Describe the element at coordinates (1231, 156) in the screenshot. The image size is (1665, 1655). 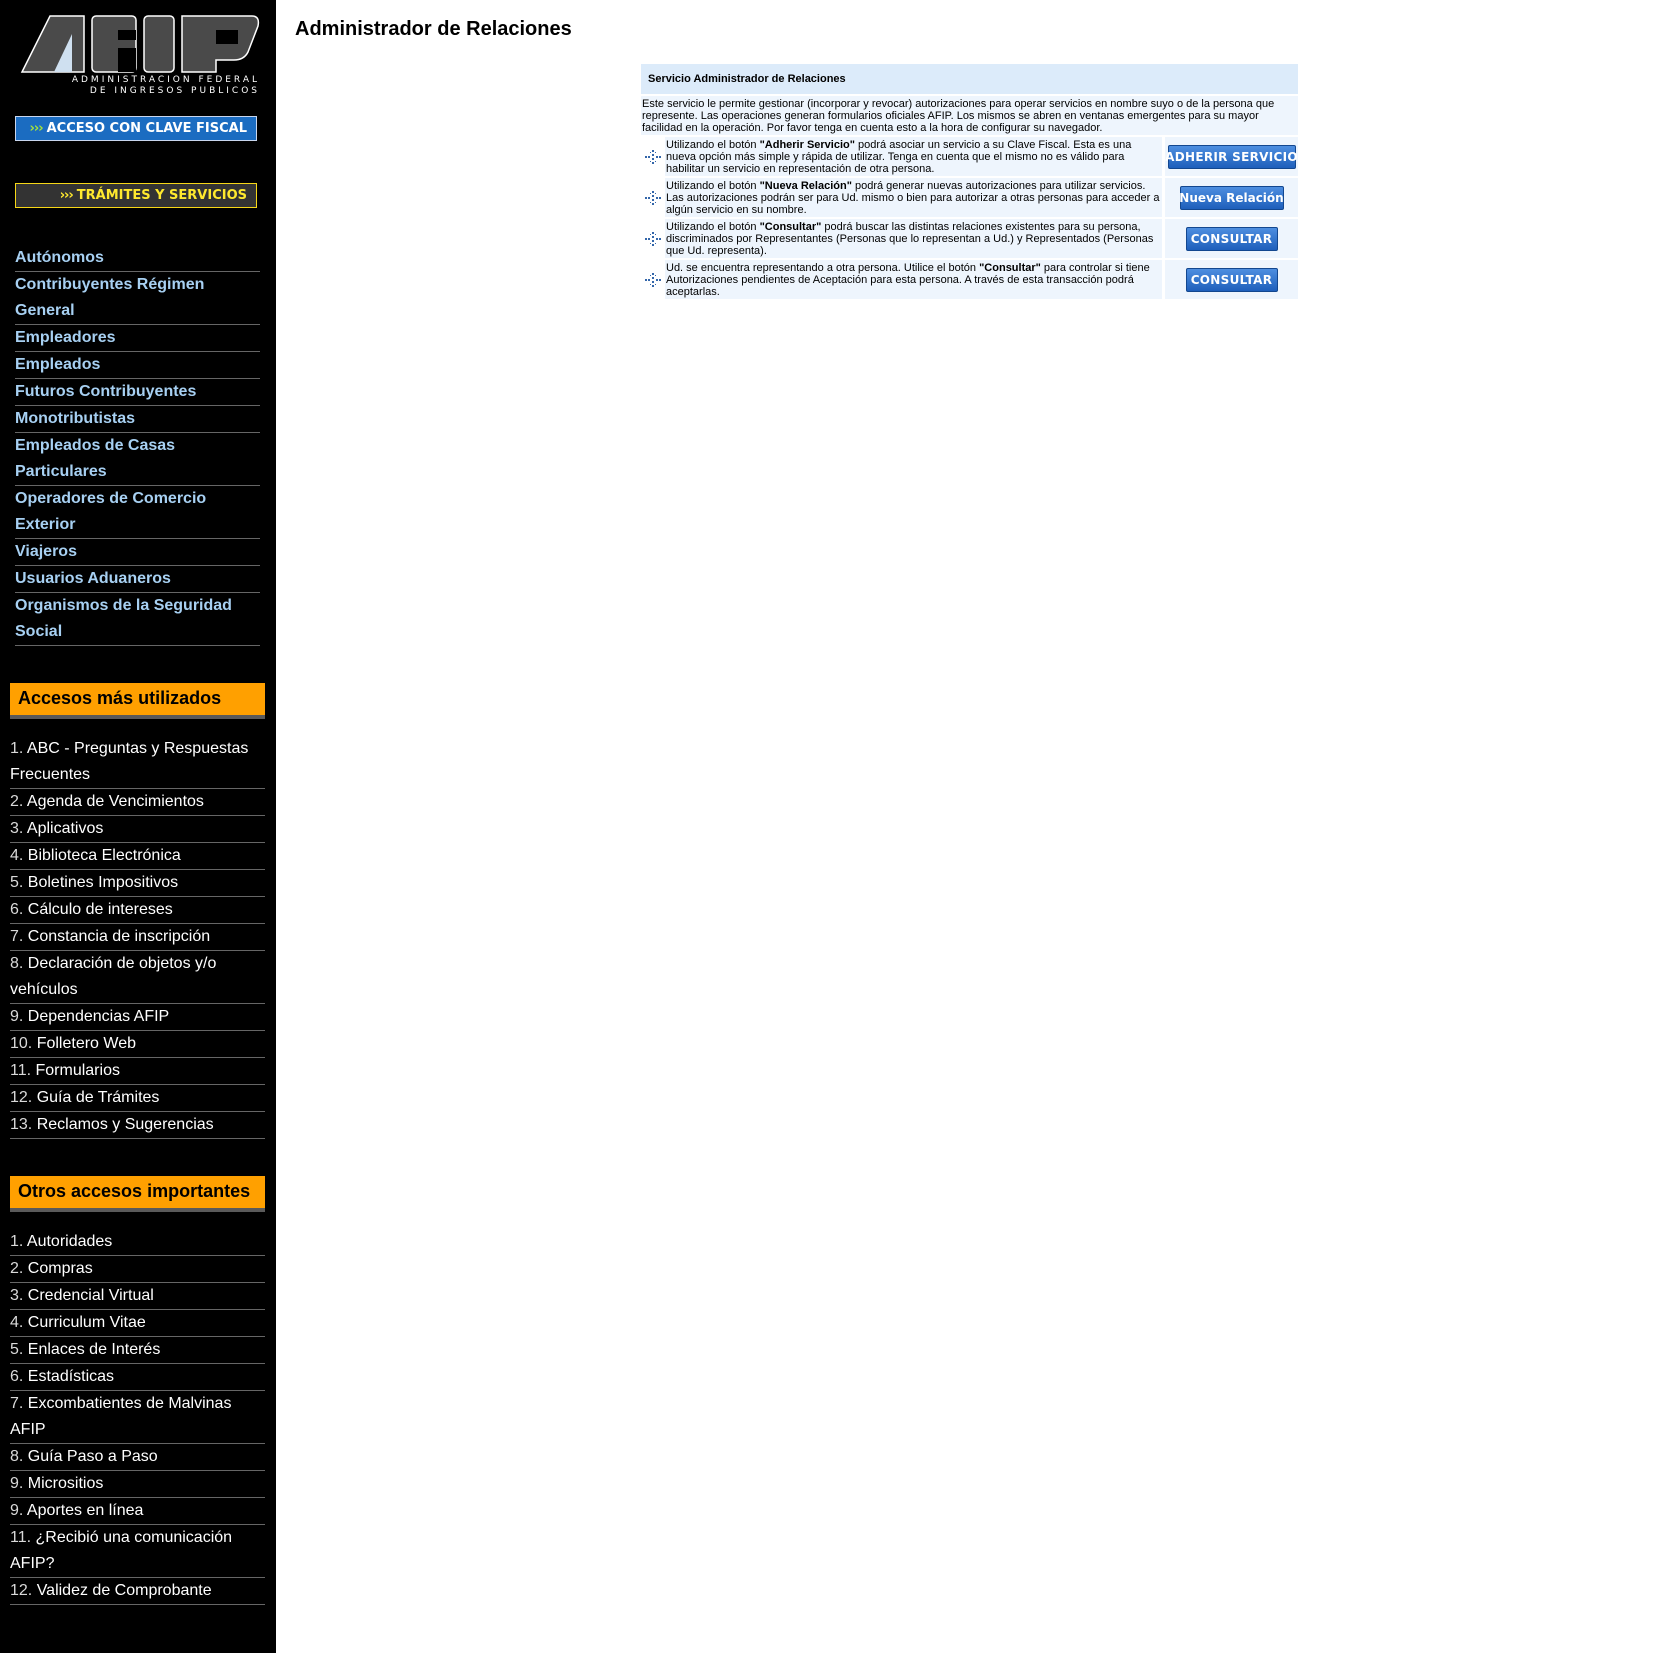
I see `adherir-servicio-button: ADHERIR SERVICIO` at that location.